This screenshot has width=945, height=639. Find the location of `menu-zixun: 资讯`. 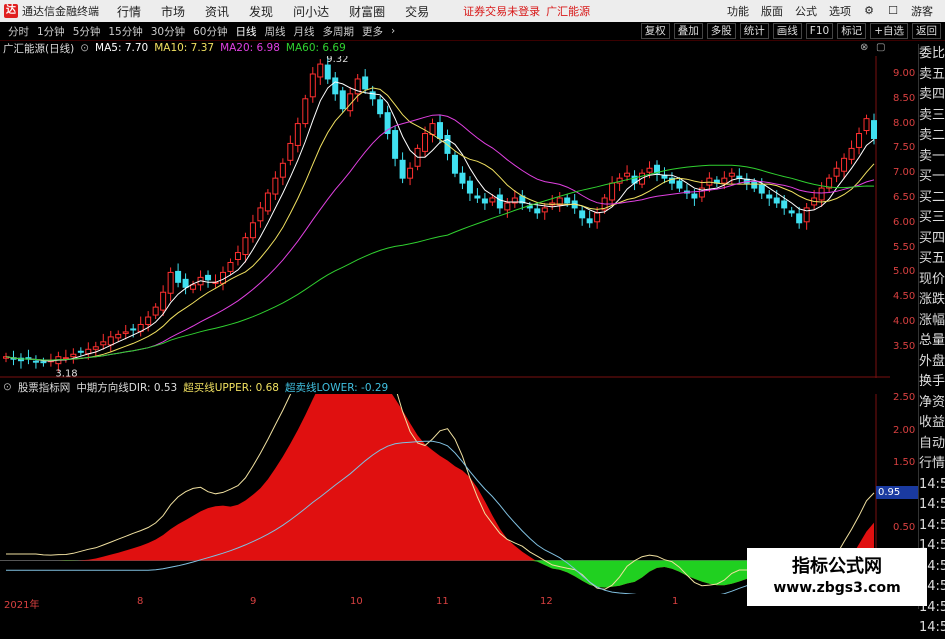

menu-zixun: 资讯 is located at coordinates (217, 11).